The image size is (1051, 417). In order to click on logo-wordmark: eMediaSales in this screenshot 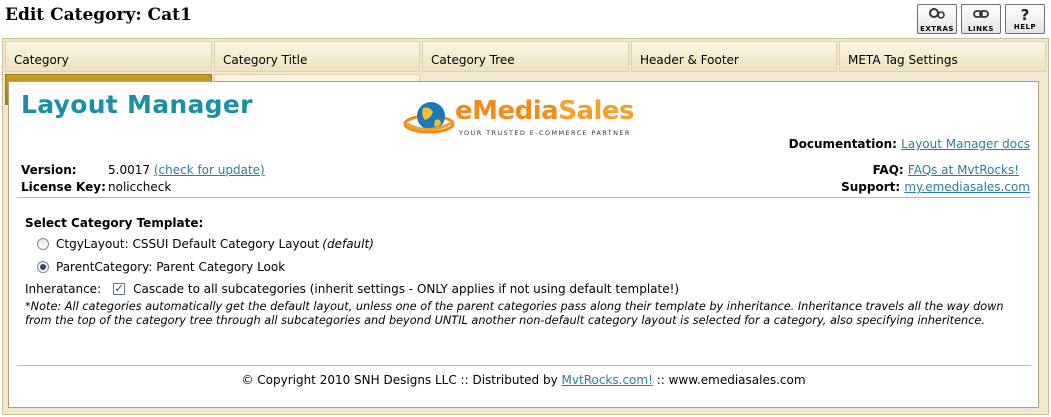, I will do `click(545, 111)`.